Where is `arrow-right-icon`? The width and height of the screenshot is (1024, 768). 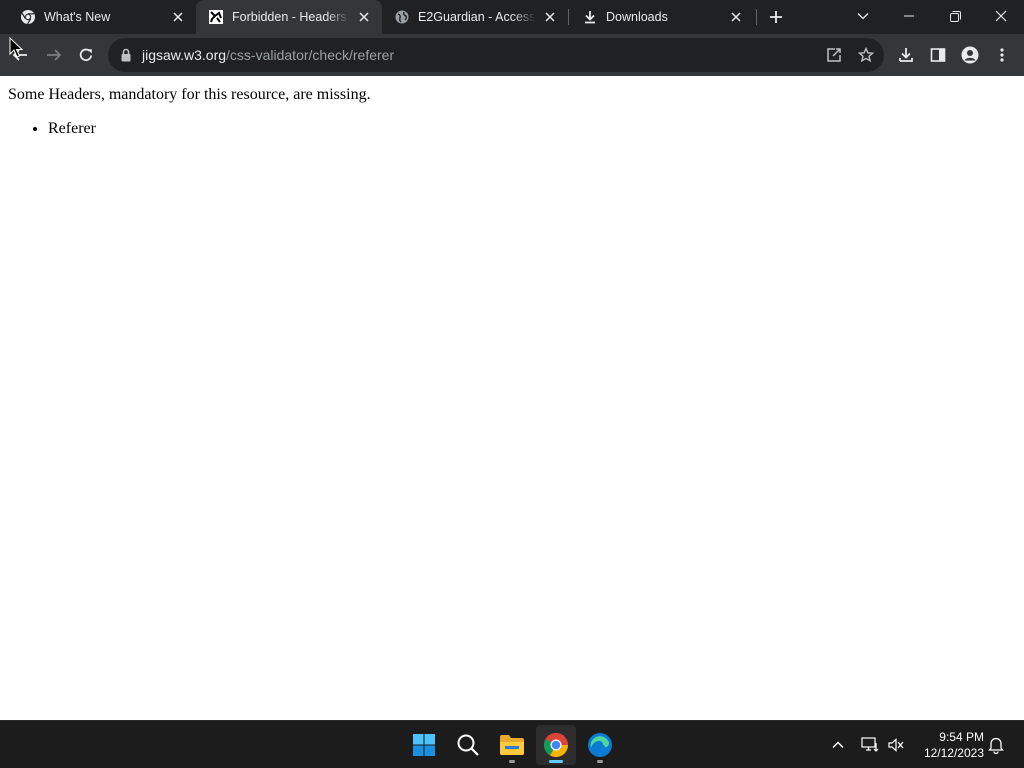
arrow-right-icon is located at coordinates (54, 55).